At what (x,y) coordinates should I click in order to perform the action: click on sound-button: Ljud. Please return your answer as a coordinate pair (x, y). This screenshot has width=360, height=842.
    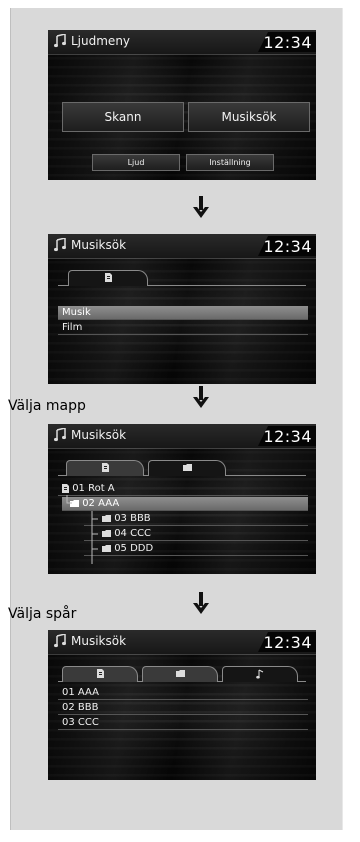
    Looking at the image, I should click on (136, 162).